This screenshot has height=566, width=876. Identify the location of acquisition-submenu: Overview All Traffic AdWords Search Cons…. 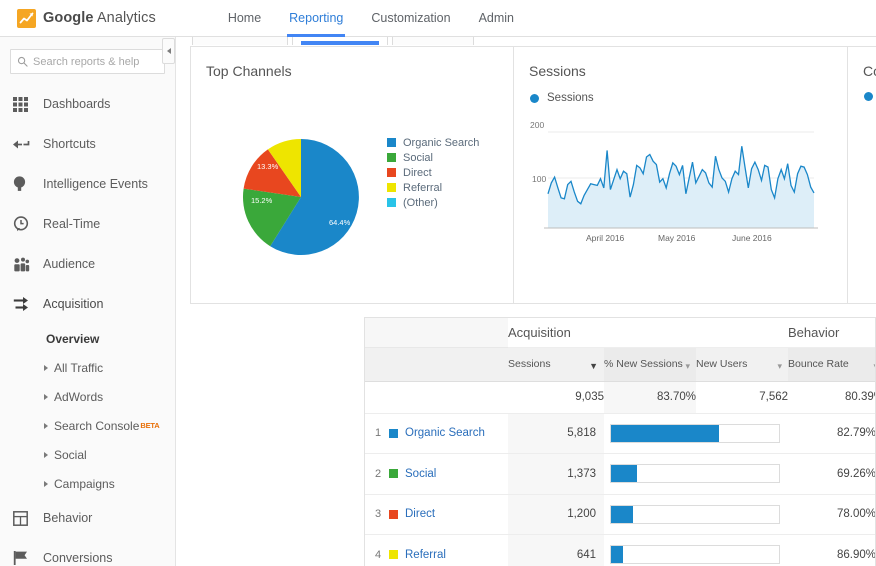
(87, 411).